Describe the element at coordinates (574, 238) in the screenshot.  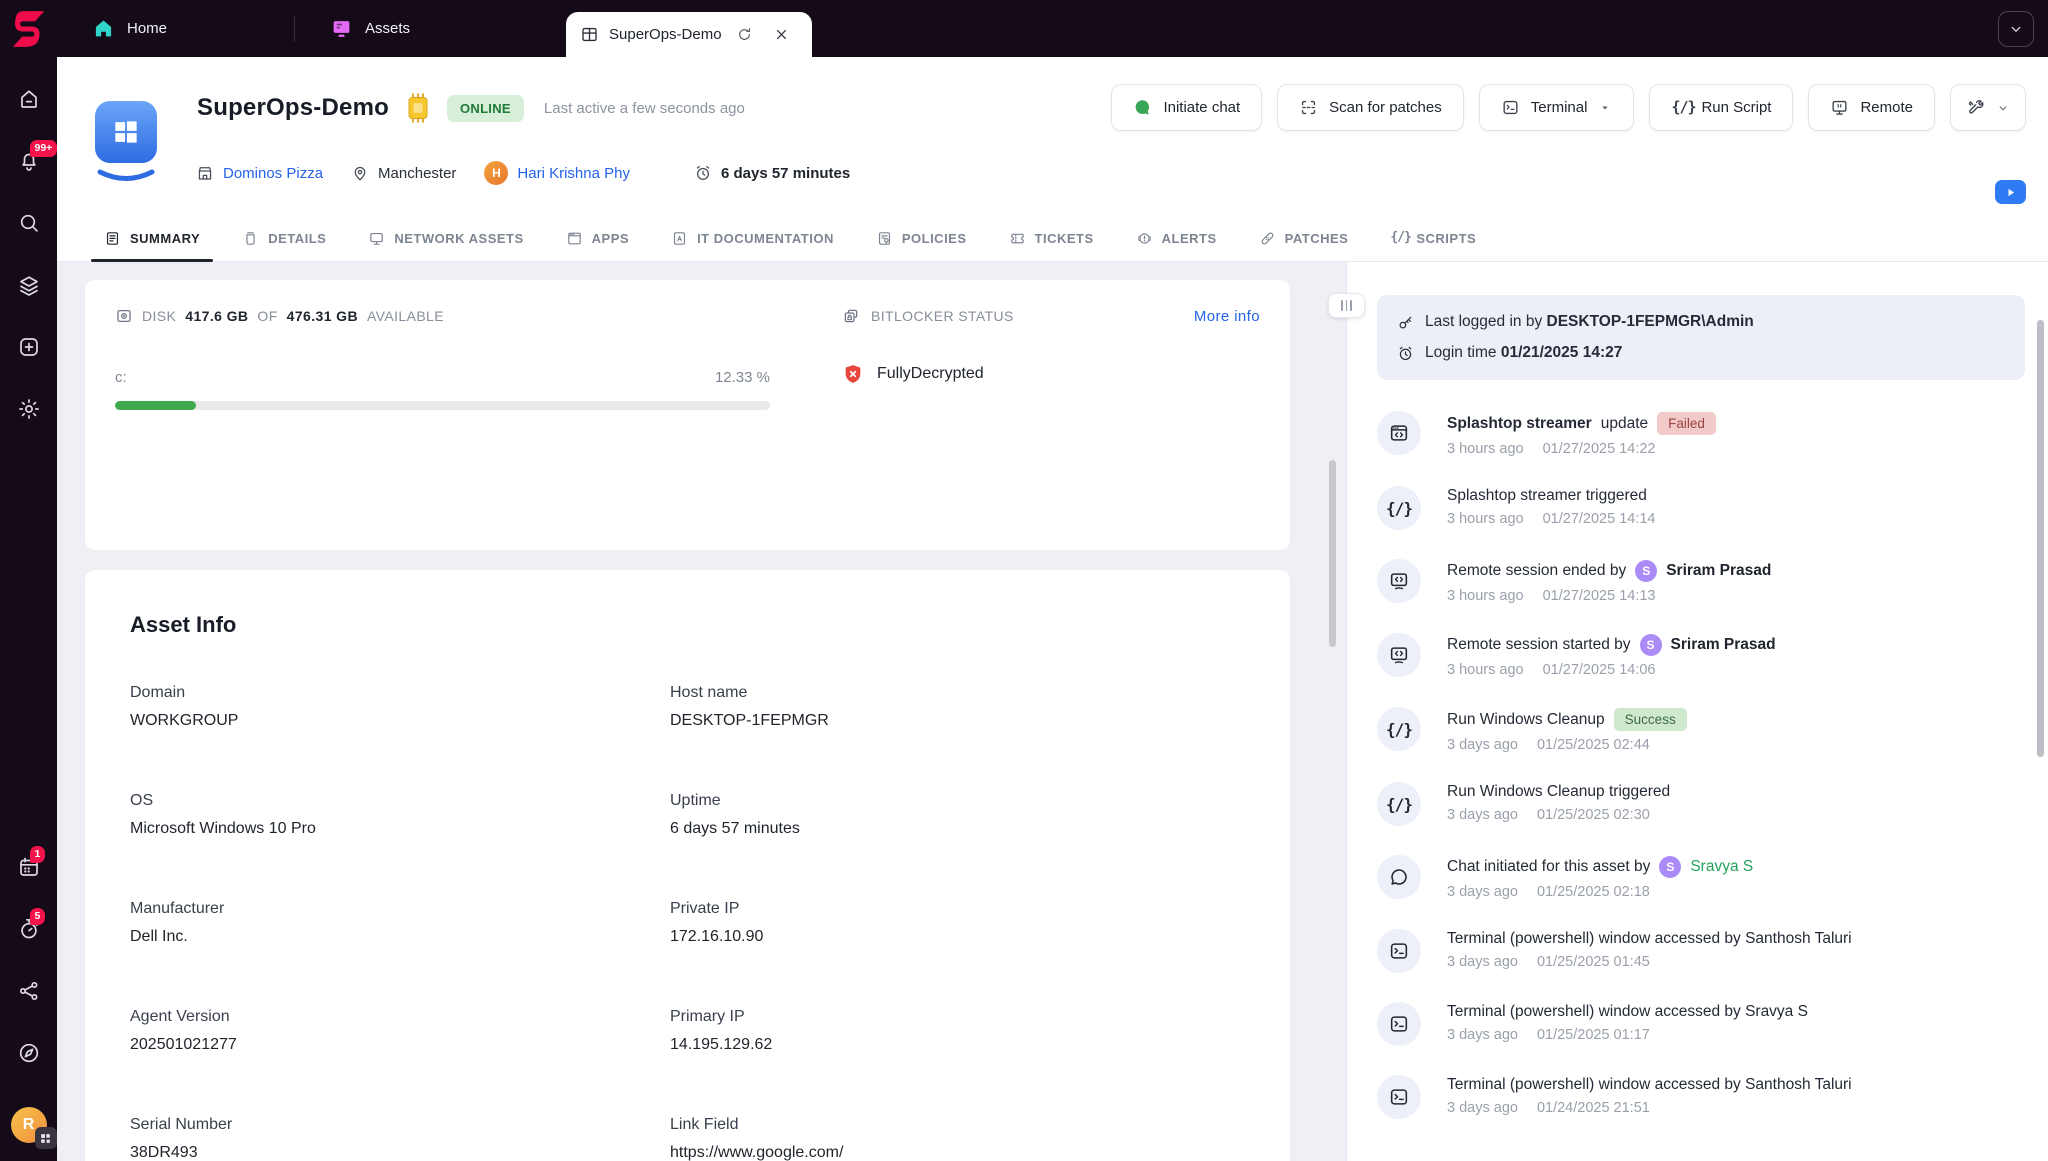
I see `apps-icon` at that location.